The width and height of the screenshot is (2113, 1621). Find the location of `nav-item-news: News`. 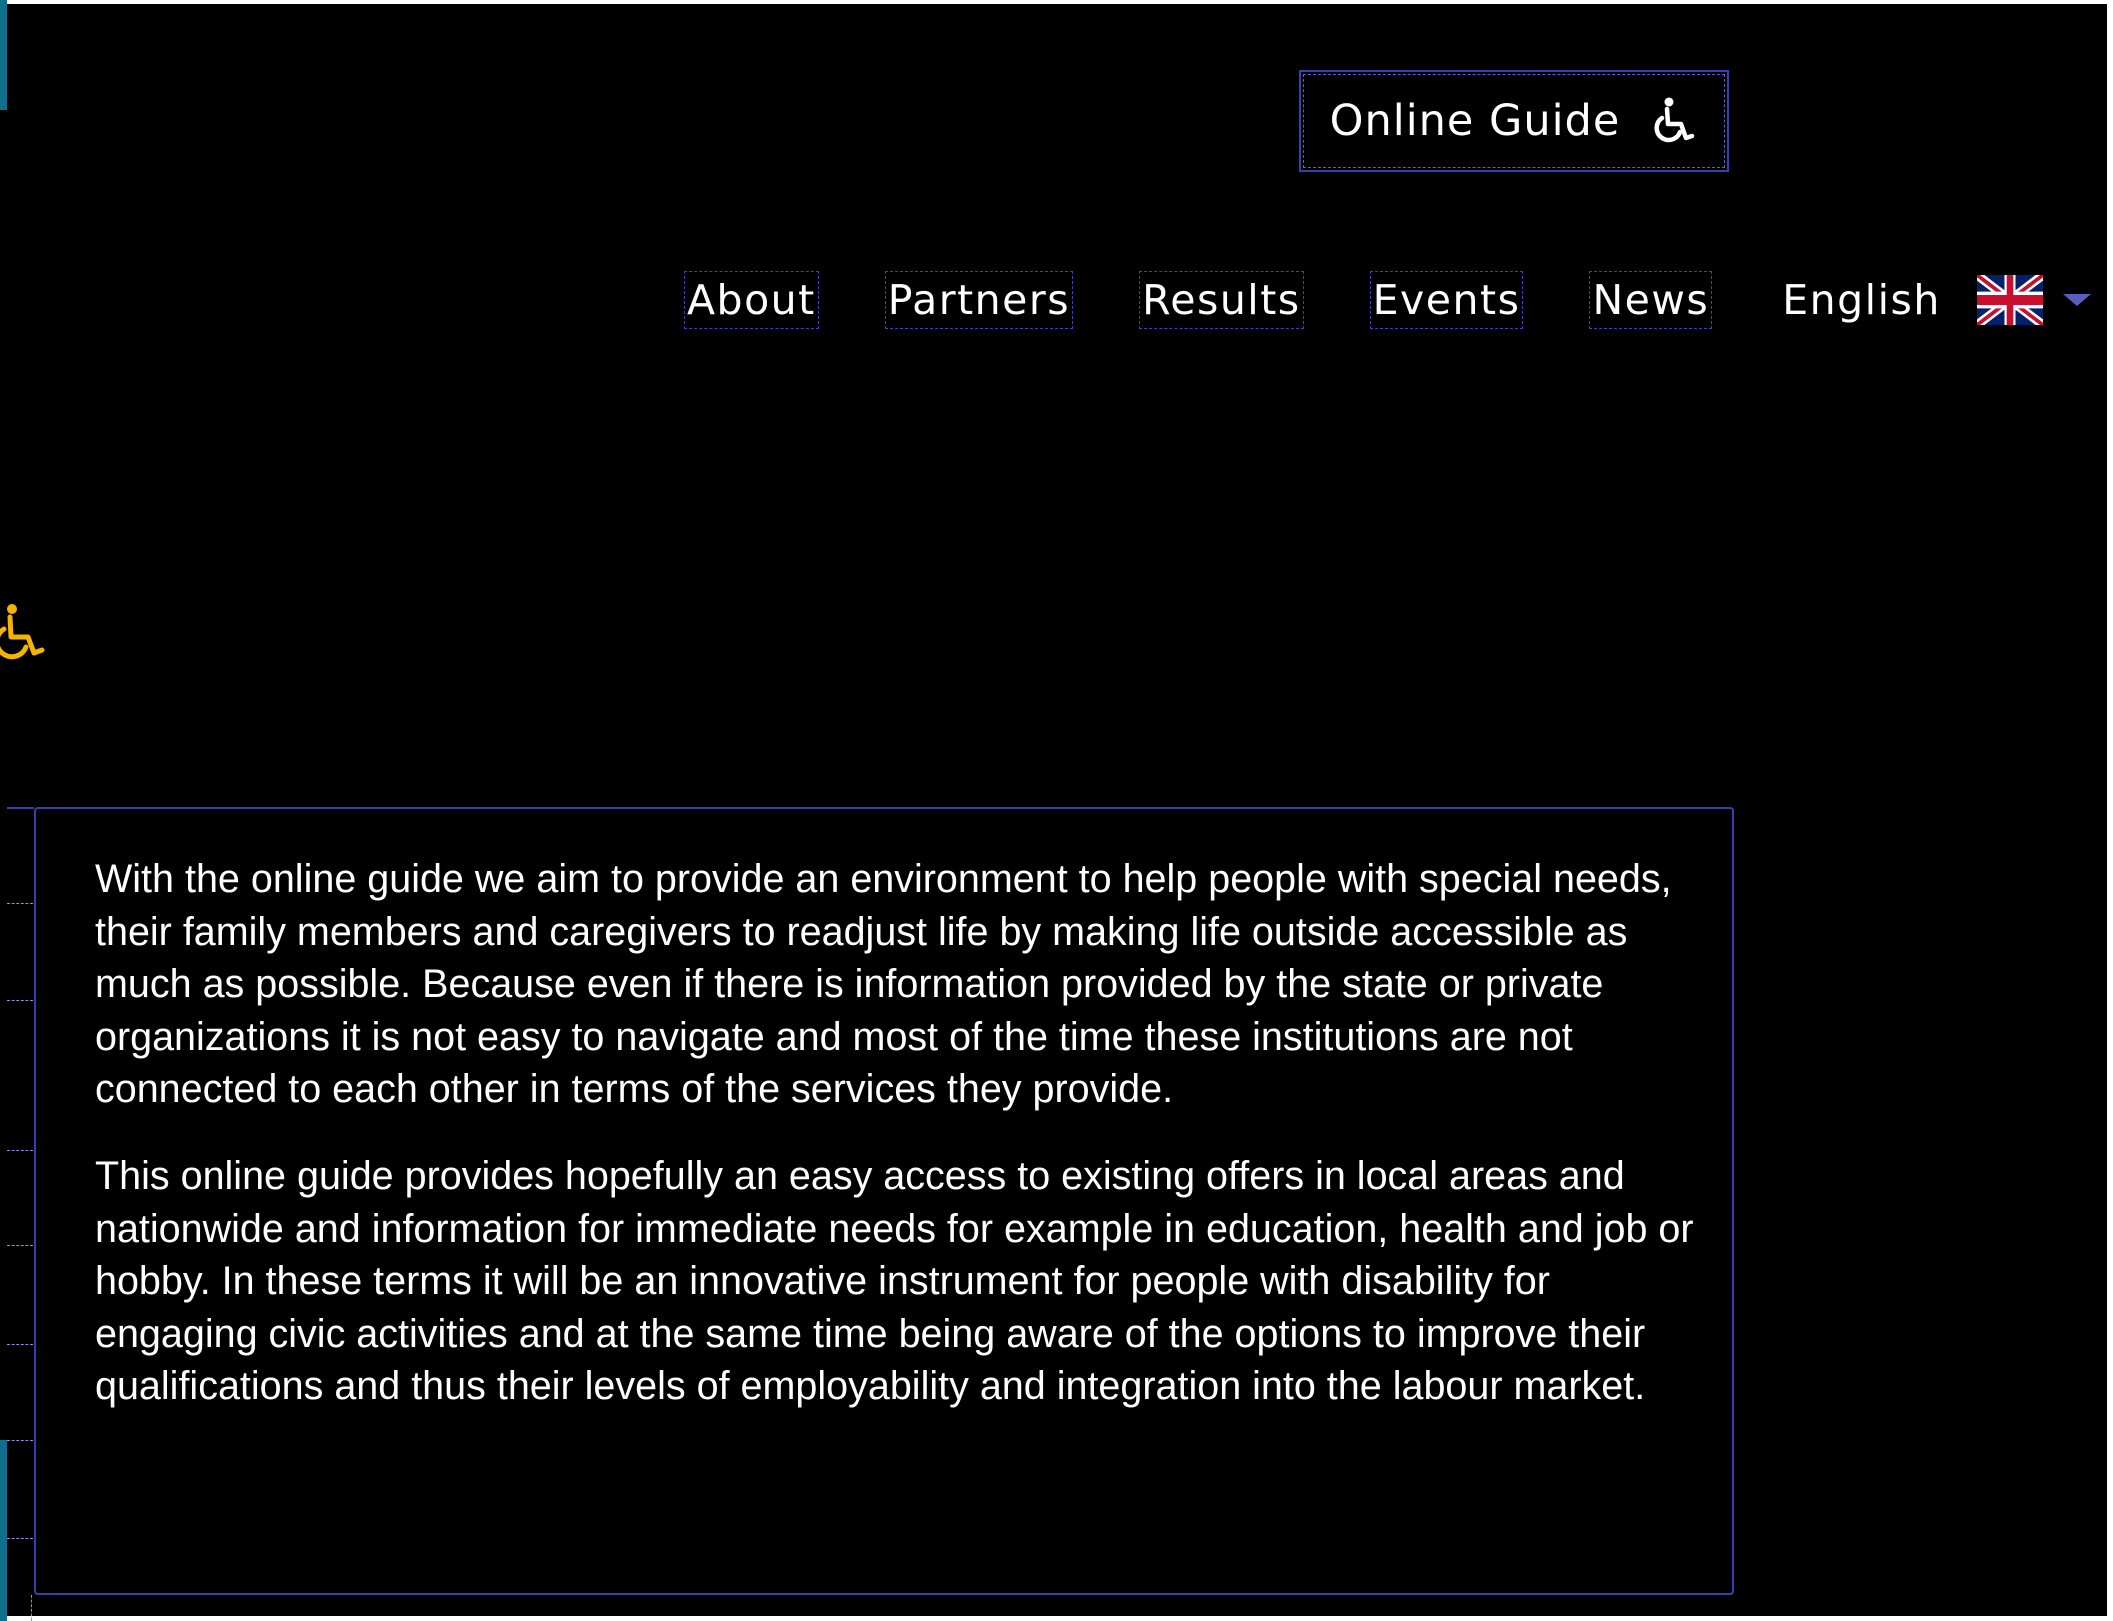

nav-item-news: News is located at coordinates (1651, 300).